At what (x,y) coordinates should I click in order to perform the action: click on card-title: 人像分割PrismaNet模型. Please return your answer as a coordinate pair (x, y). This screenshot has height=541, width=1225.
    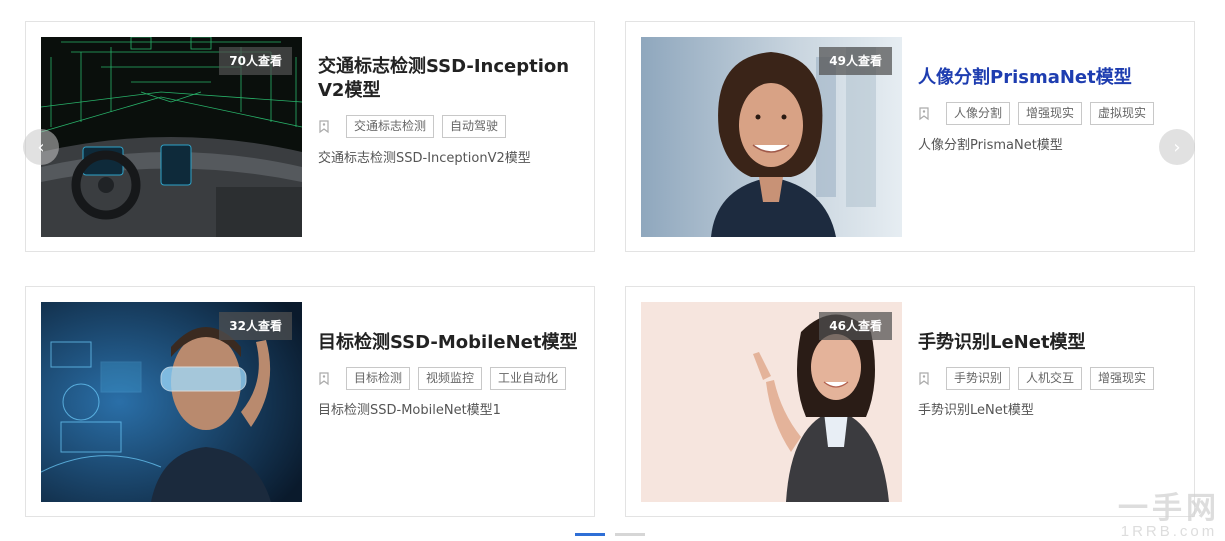
    Looking at the image, I should click on (1049, 78).